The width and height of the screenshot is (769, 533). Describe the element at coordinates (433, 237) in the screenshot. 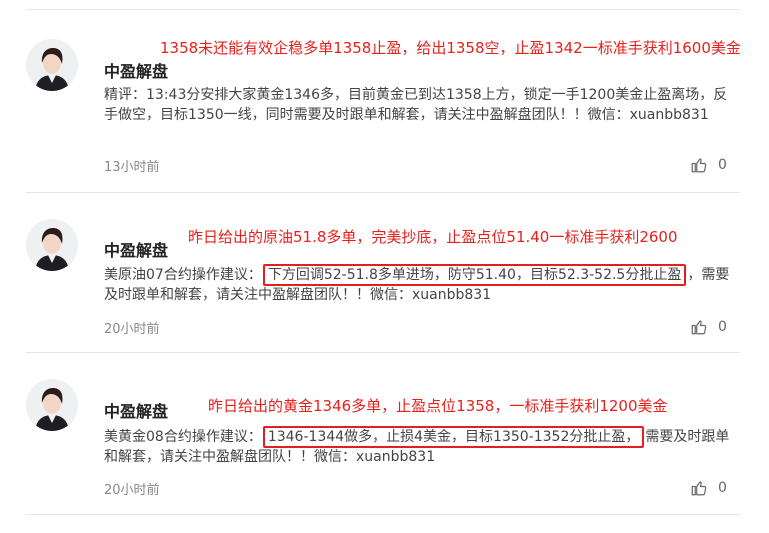

I see `annotation-note: 昨日给出的原油51.8多单，完美抄底，止盈点位51.40一标准手获利2600` at that location.